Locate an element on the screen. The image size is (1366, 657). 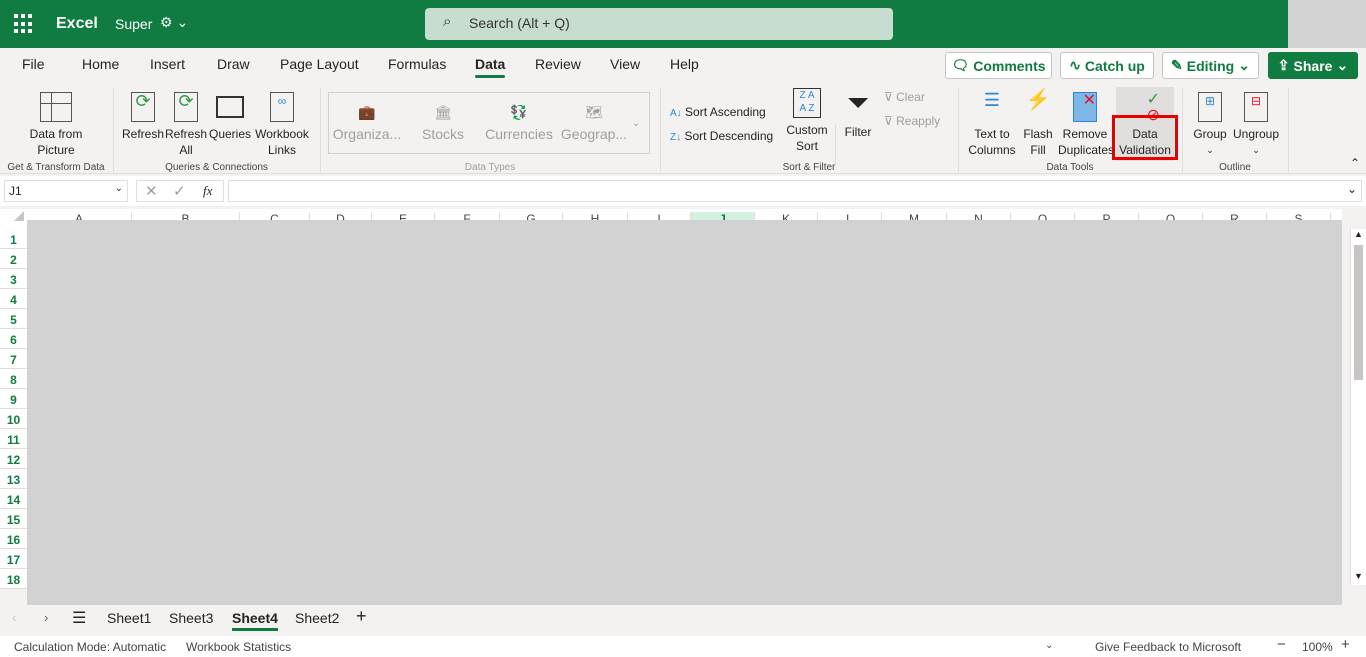
select-all-corner is located at coordinates (19, 216).